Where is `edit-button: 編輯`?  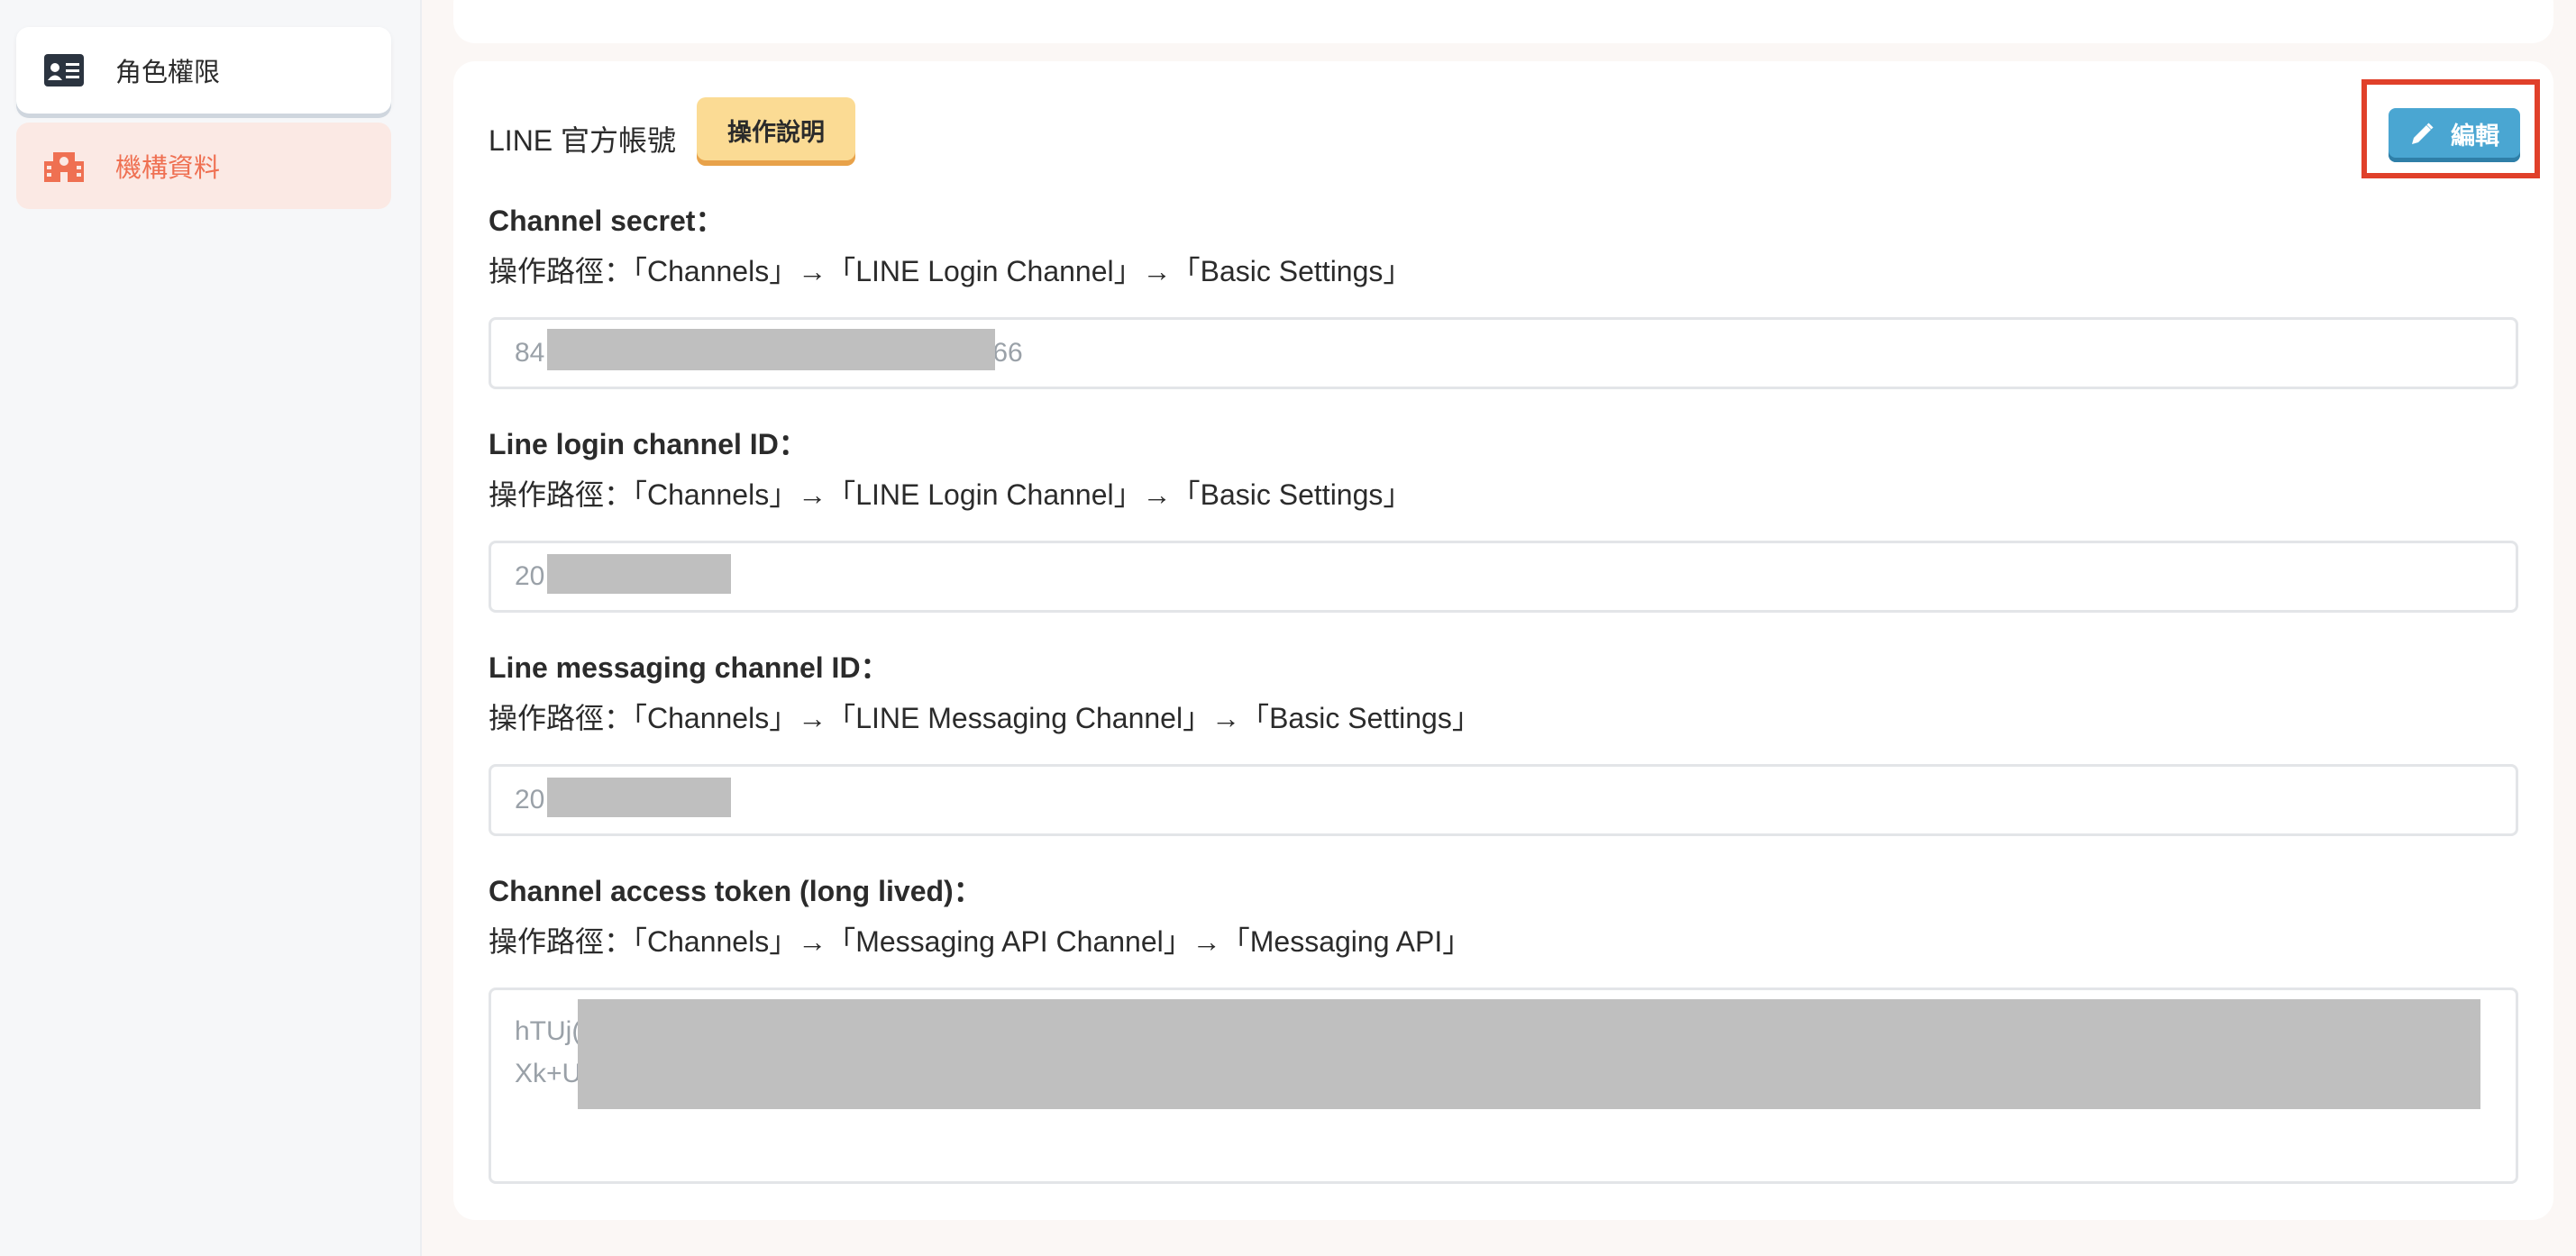
edit-button: 編輯 is located at coordinates (2454, 135).